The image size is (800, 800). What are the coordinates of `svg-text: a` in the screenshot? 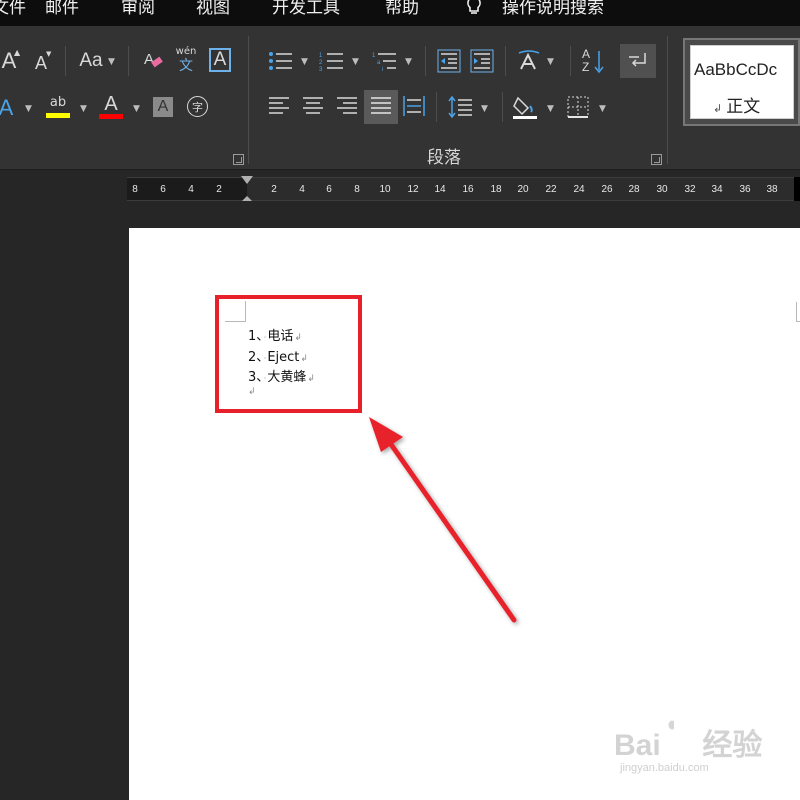 It's located at (379, 63).